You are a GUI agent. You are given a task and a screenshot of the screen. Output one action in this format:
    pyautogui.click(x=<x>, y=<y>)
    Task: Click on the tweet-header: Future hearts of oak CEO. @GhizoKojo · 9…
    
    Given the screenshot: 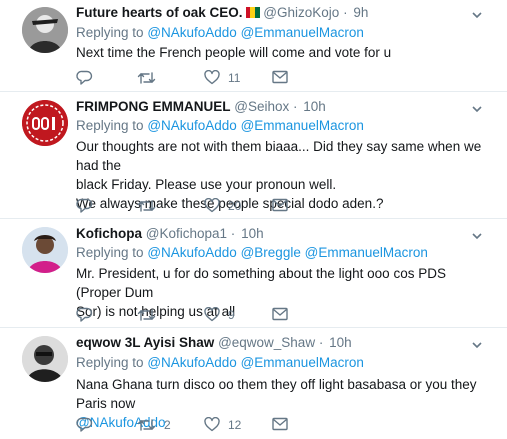 What is the action you would take?
    pyautogui.click(x=222, y=12)
    